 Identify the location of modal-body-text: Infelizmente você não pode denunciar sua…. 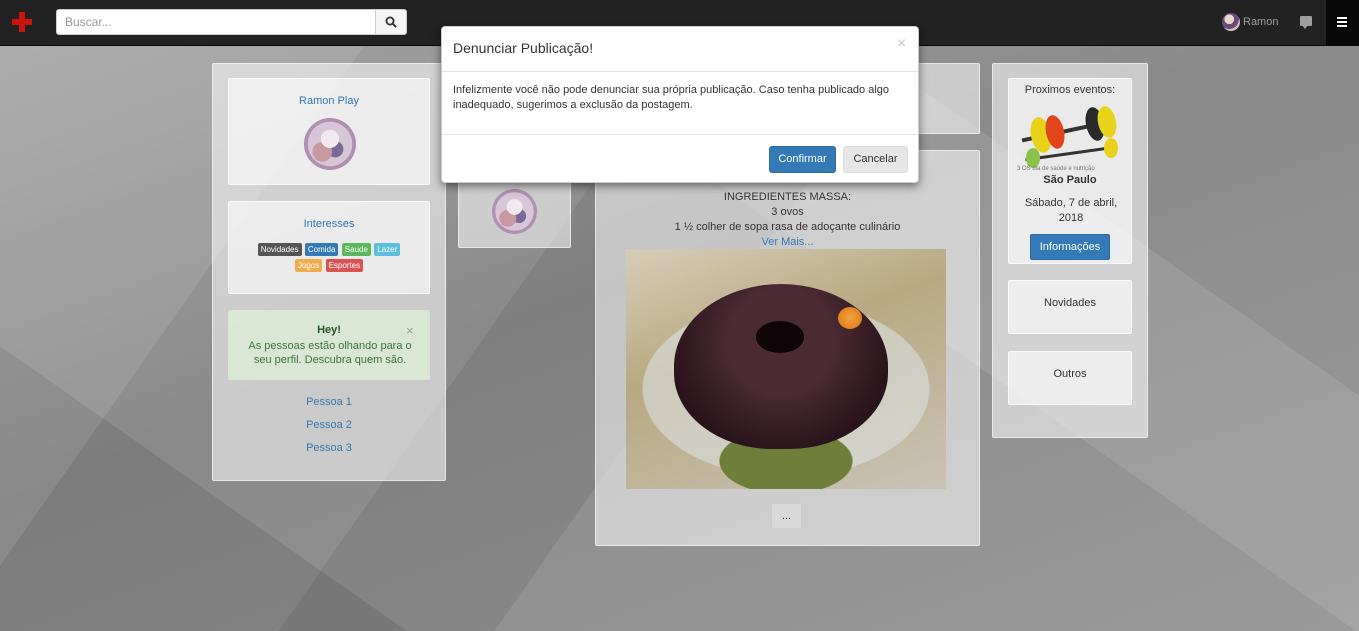
(671, 97).